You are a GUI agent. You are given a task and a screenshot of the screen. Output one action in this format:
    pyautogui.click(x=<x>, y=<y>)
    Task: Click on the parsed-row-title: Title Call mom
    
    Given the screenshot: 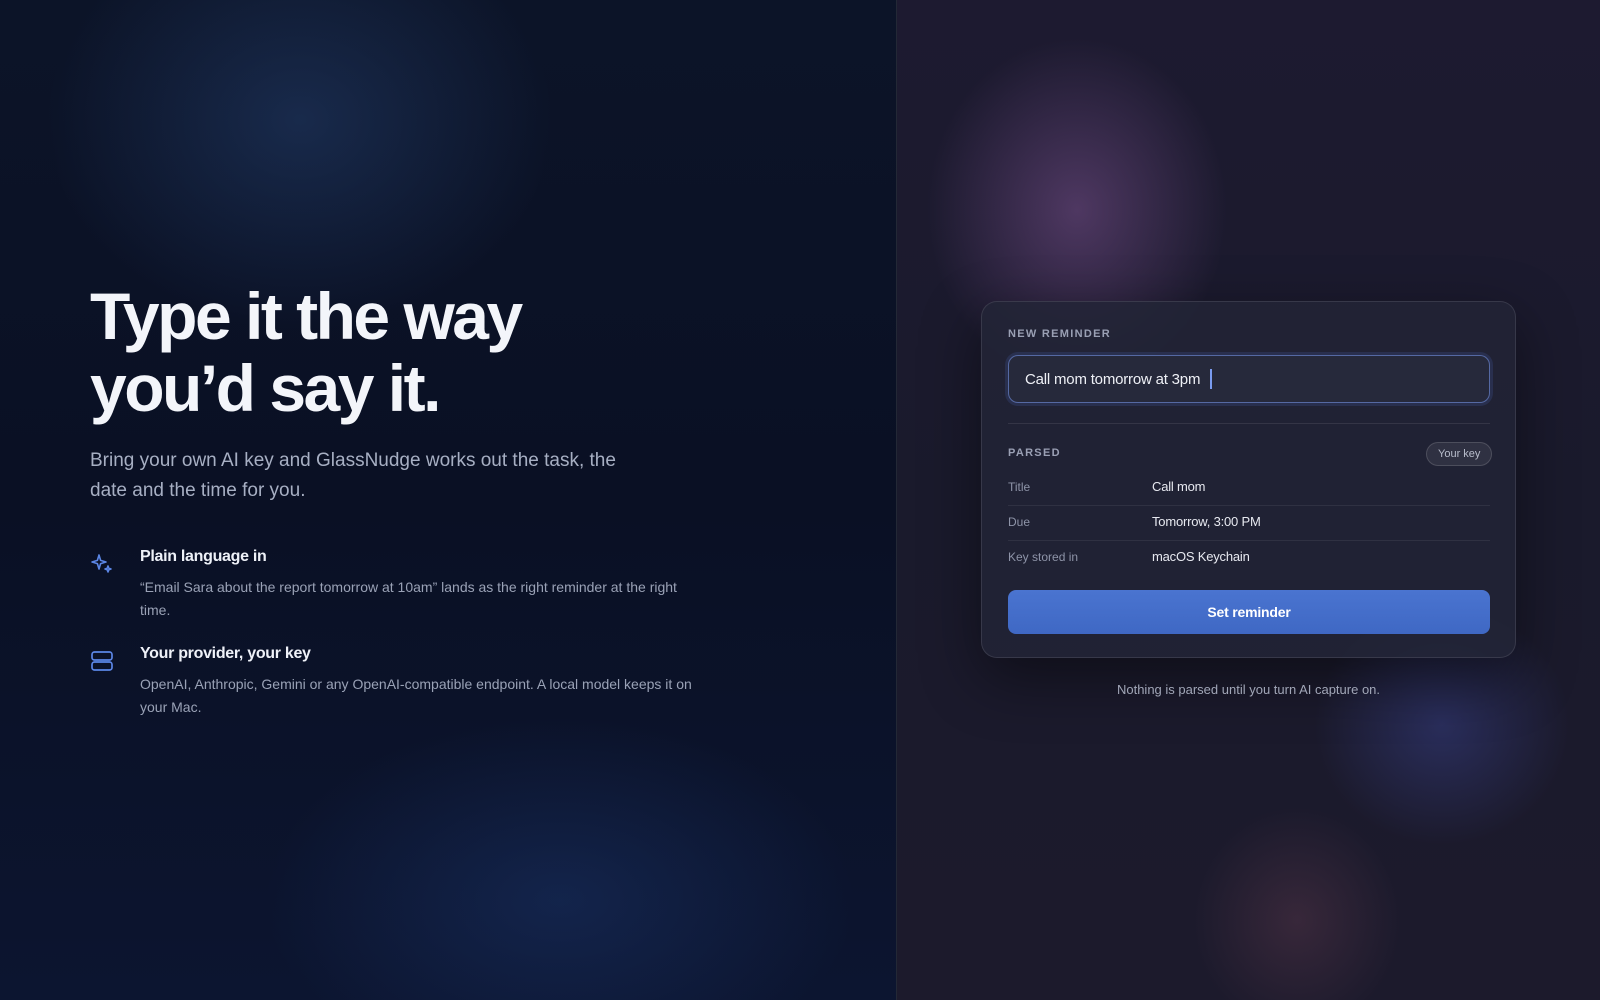 What is the action you would take?
    pyautogui.click(x=1249, y=488)
    